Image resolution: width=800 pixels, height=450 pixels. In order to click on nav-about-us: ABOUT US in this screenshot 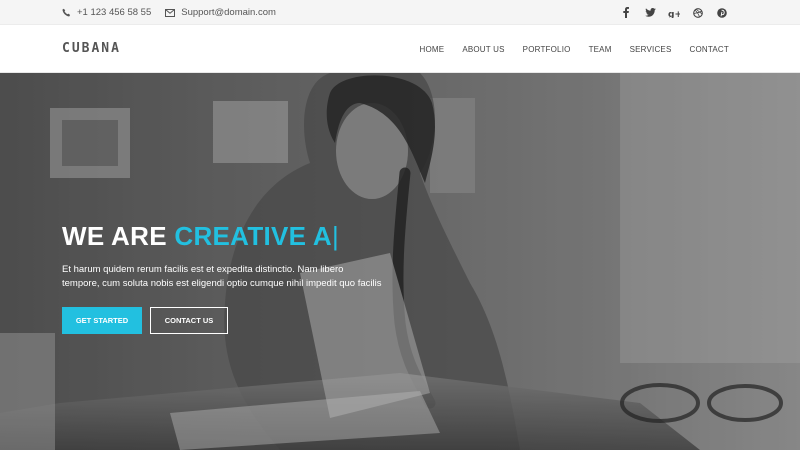, I will do `click(483, 49)`.